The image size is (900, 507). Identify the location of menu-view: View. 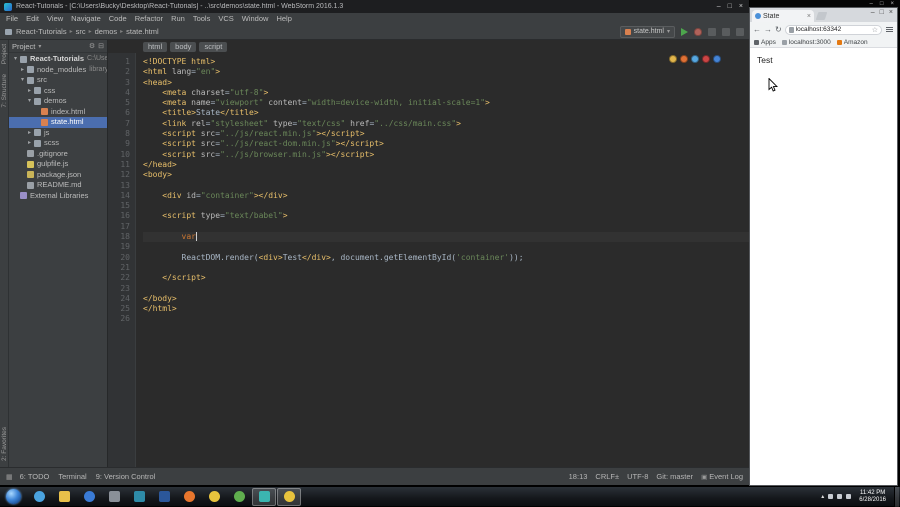
(55, 18).